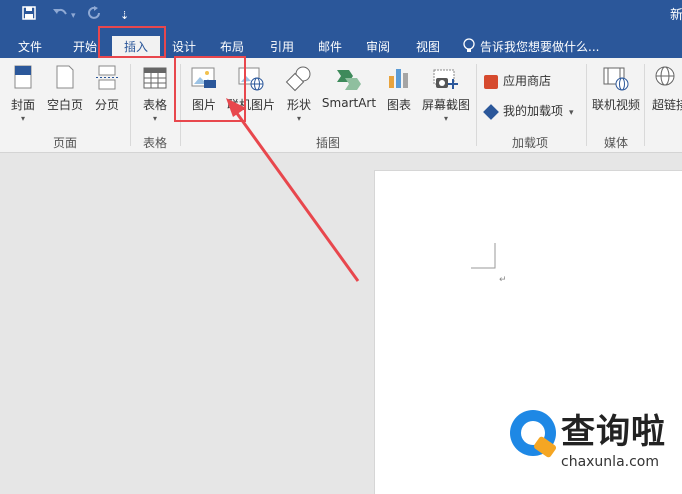  What do you see at coordinates (613, 432) in the screenshot?
I see `watermark-name: 查询啦` at bounding box center [613, 432].